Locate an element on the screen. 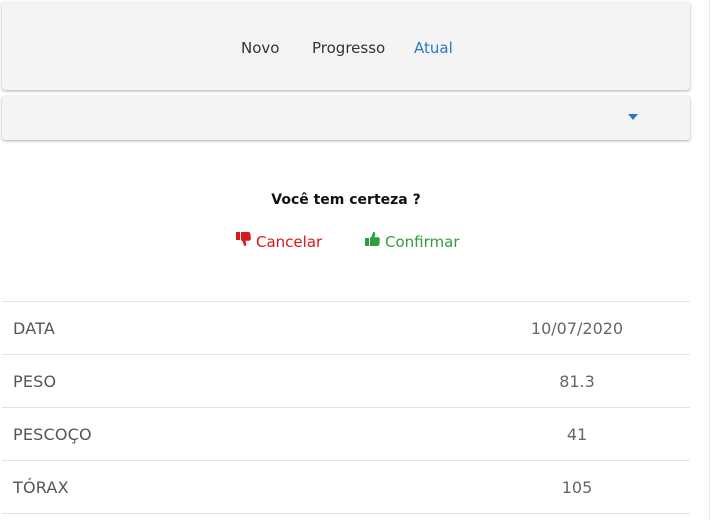  page-edge-divider is located at coordinates (709, 260).